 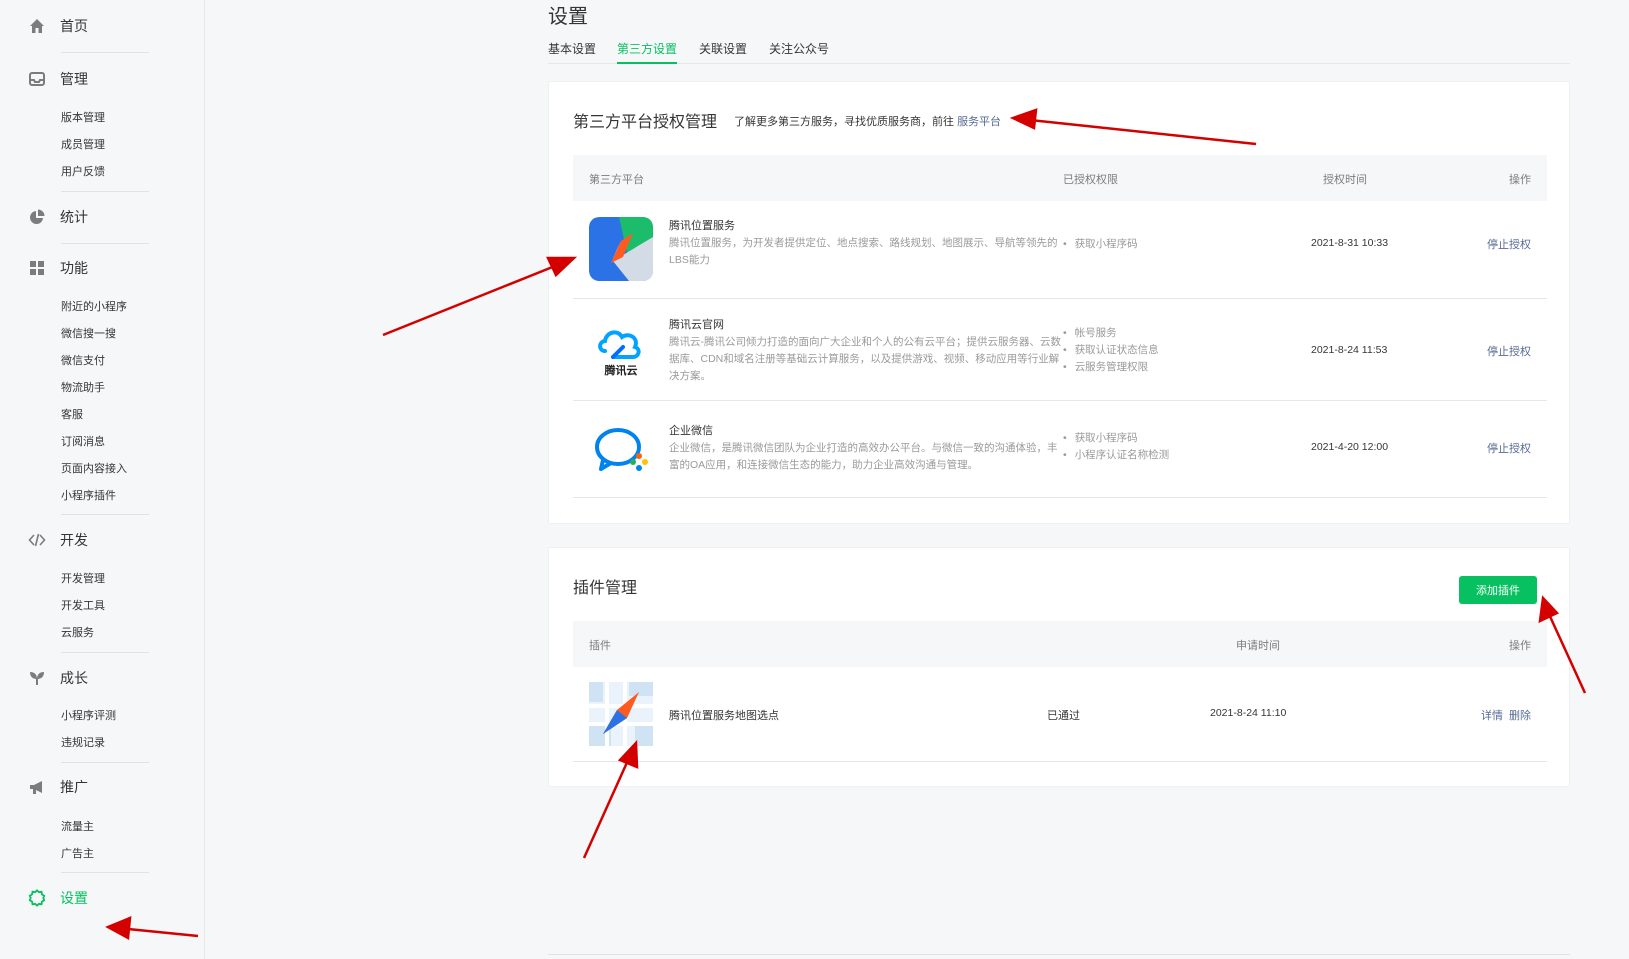 What do you see at coordinates (58, 79) in the screenshot?
I see `nav-manage: 管理` at bounding box center [58, 79].